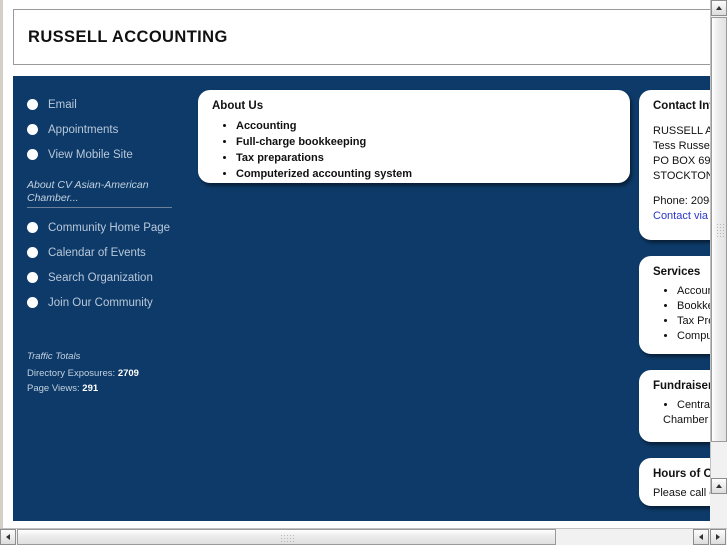  I want to click on hours-of-operation-text: Please call or email, so click(681, 493).